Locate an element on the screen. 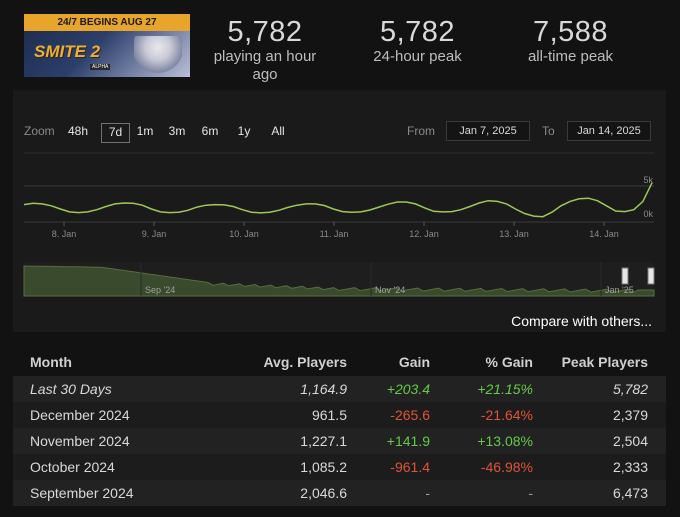  from-label: From is located at coordinates (421, 131).